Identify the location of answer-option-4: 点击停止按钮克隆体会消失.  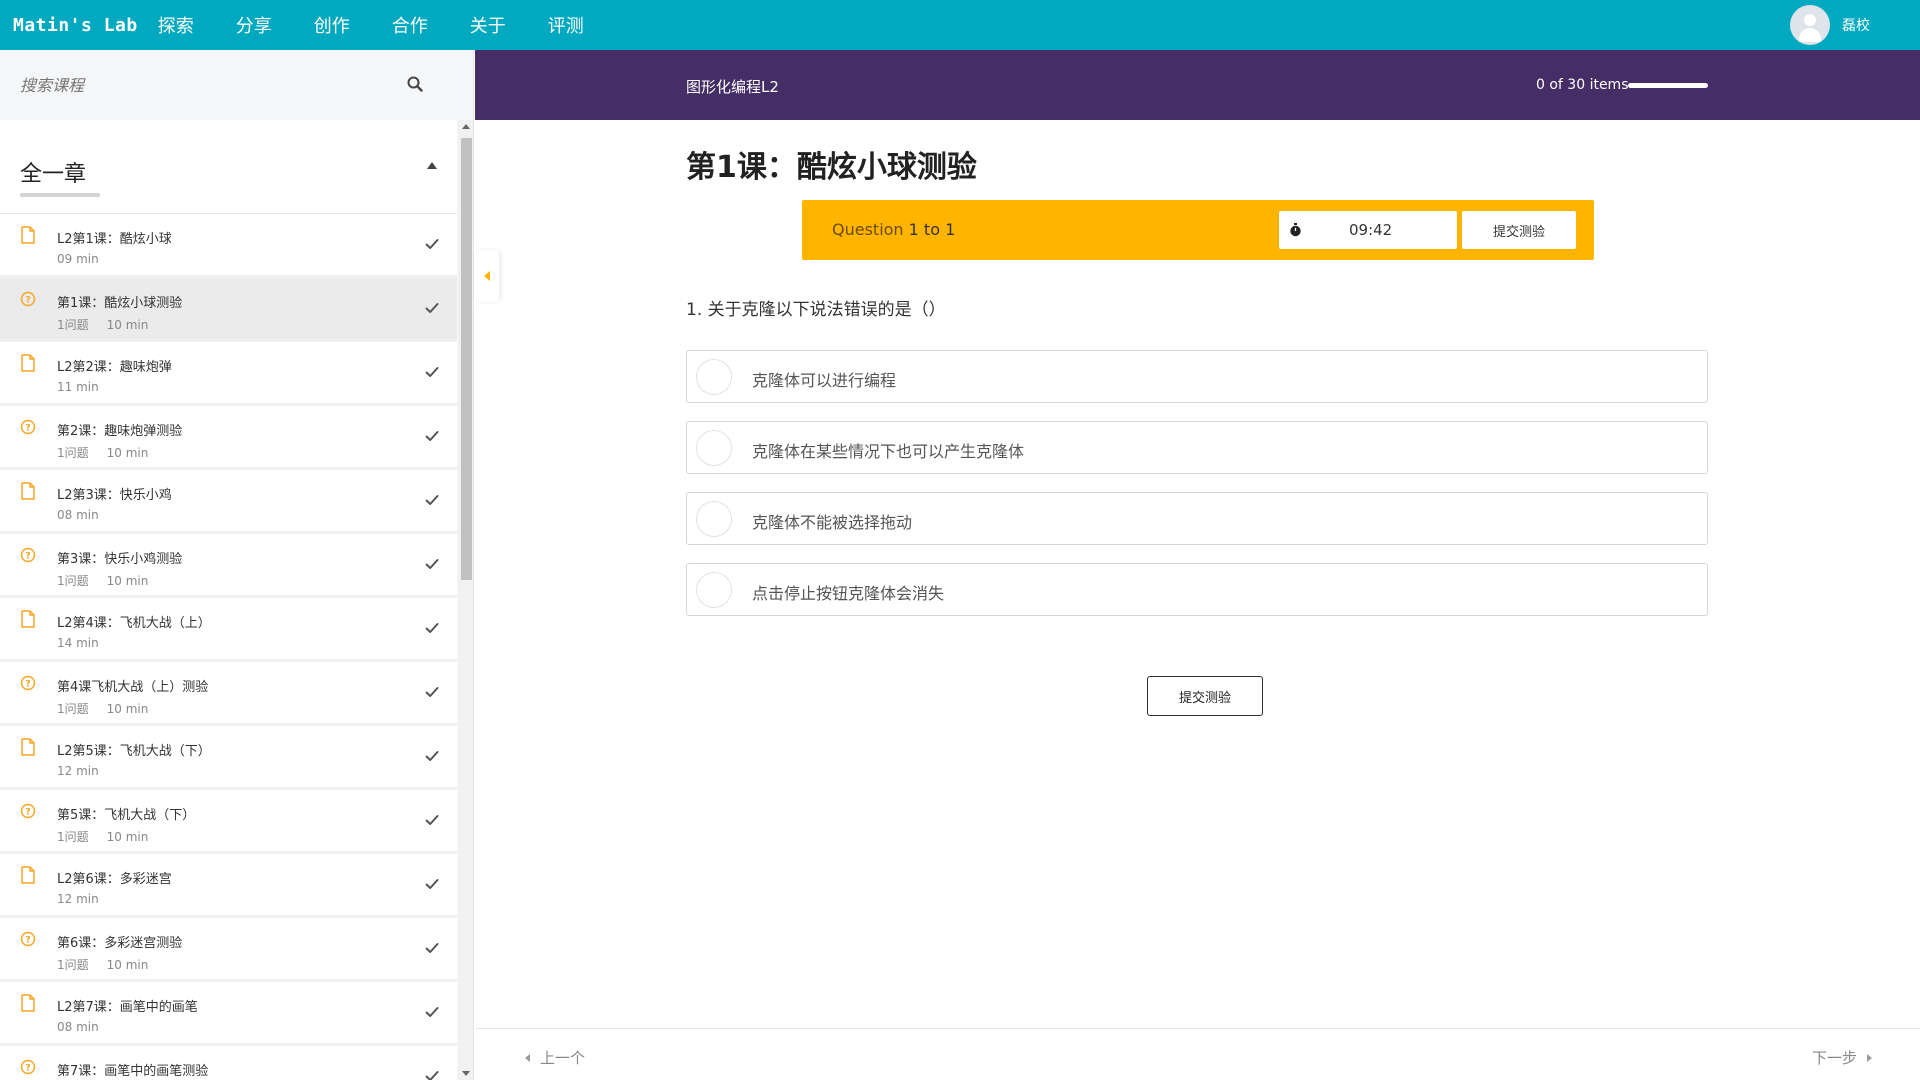
(1197, 589).